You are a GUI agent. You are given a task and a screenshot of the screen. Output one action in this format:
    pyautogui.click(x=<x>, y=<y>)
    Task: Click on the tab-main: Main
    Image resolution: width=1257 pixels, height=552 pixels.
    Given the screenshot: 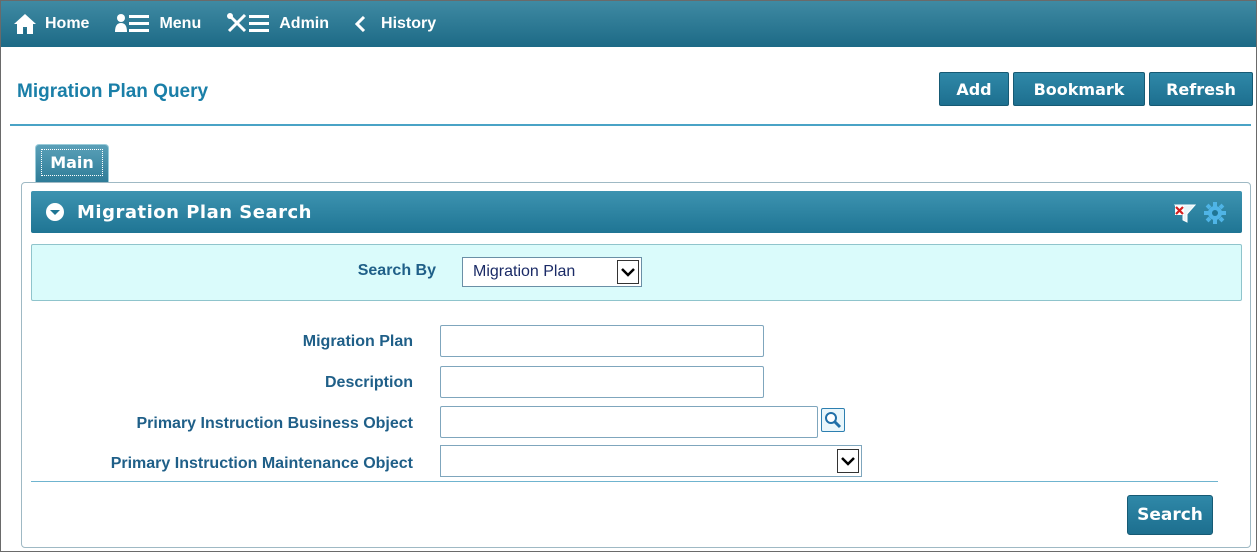 What is the action you would take?
    pyautogui.click(x=72, y=164)
    